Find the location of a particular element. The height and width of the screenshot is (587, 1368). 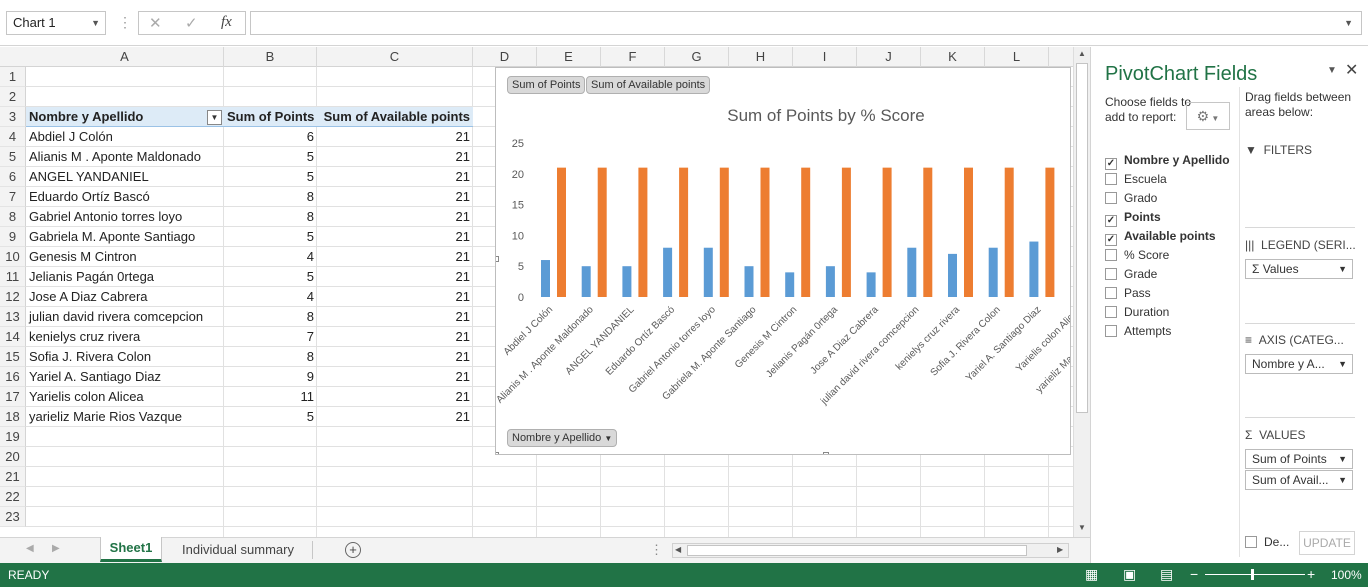

cell-name: Jelianis Pagán 0rtega is located at coordinates (125, 277).